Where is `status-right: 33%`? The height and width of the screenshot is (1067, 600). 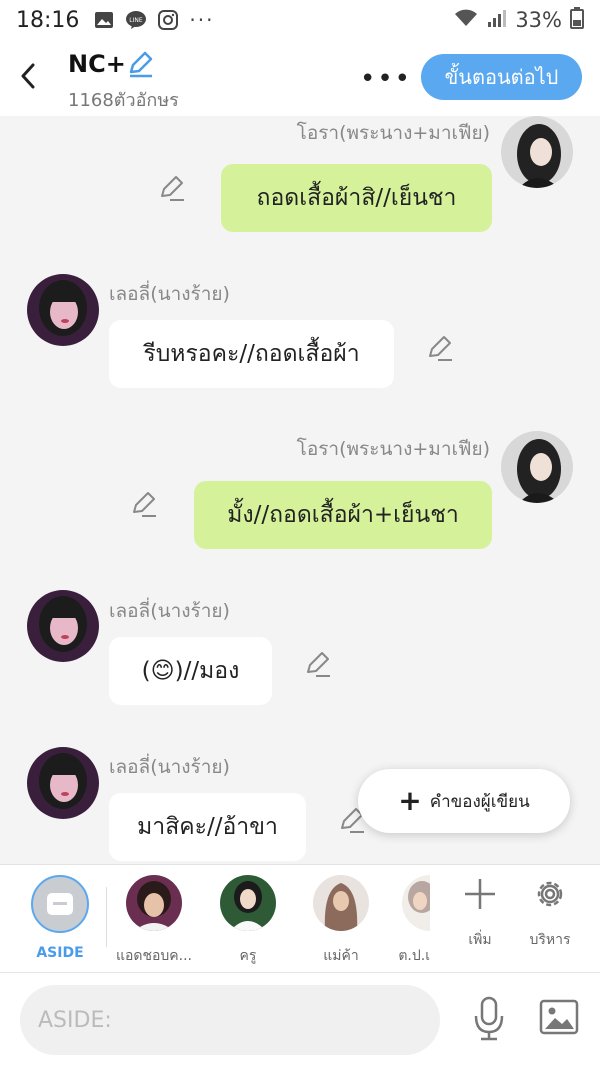 status-right: 33% is located at coordinates (518, 20).